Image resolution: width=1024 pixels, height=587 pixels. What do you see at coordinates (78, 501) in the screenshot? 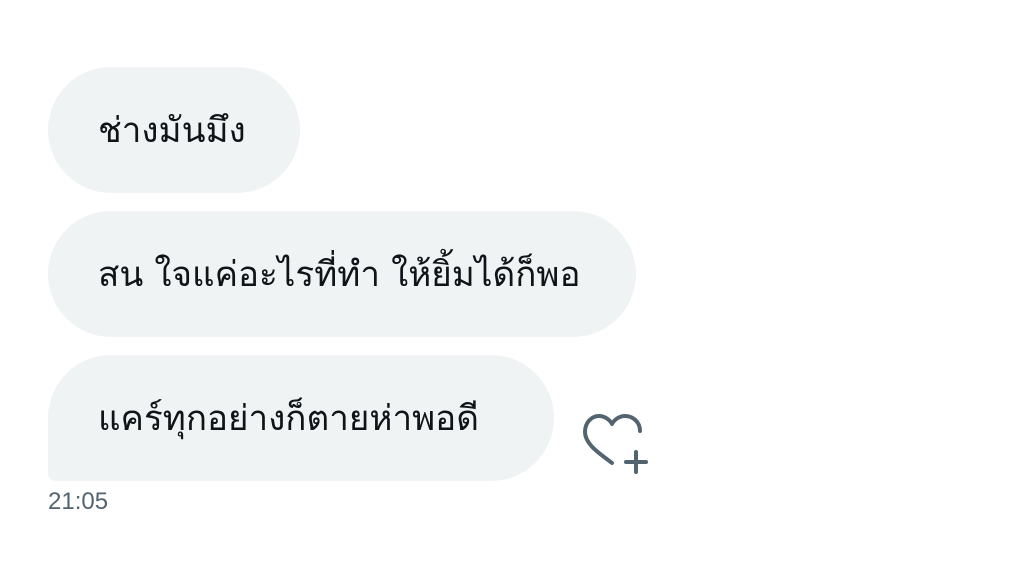
I see `message-timestamp: 21:05` at bounding box center [78, 501].